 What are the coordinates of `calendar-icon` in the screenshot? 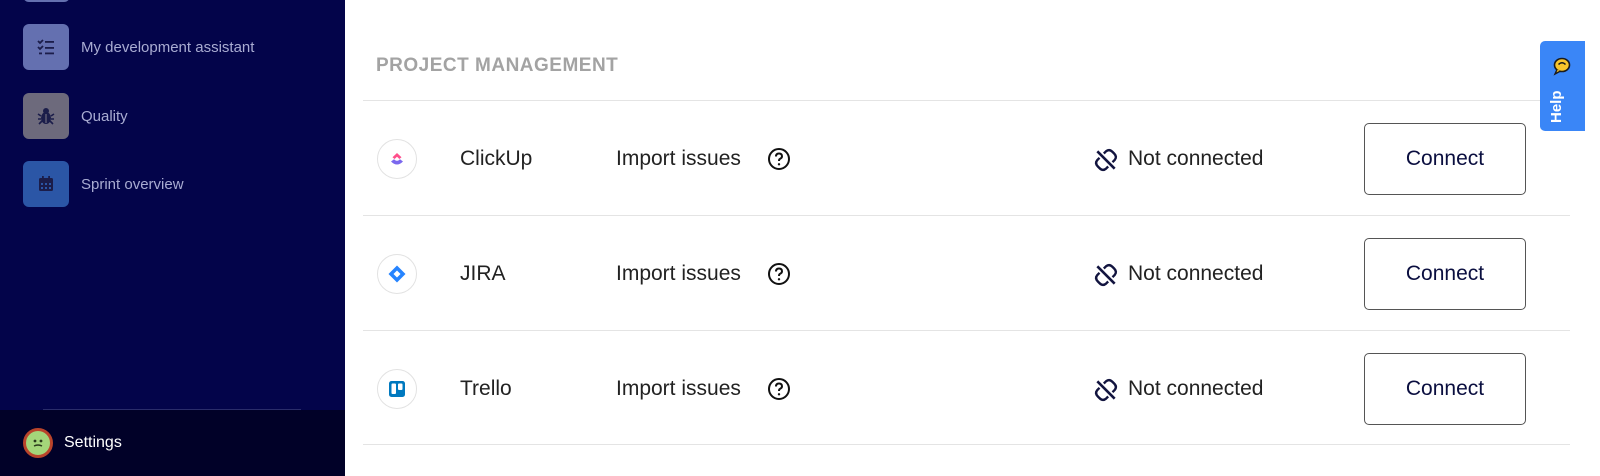 It's located at (46, 184).